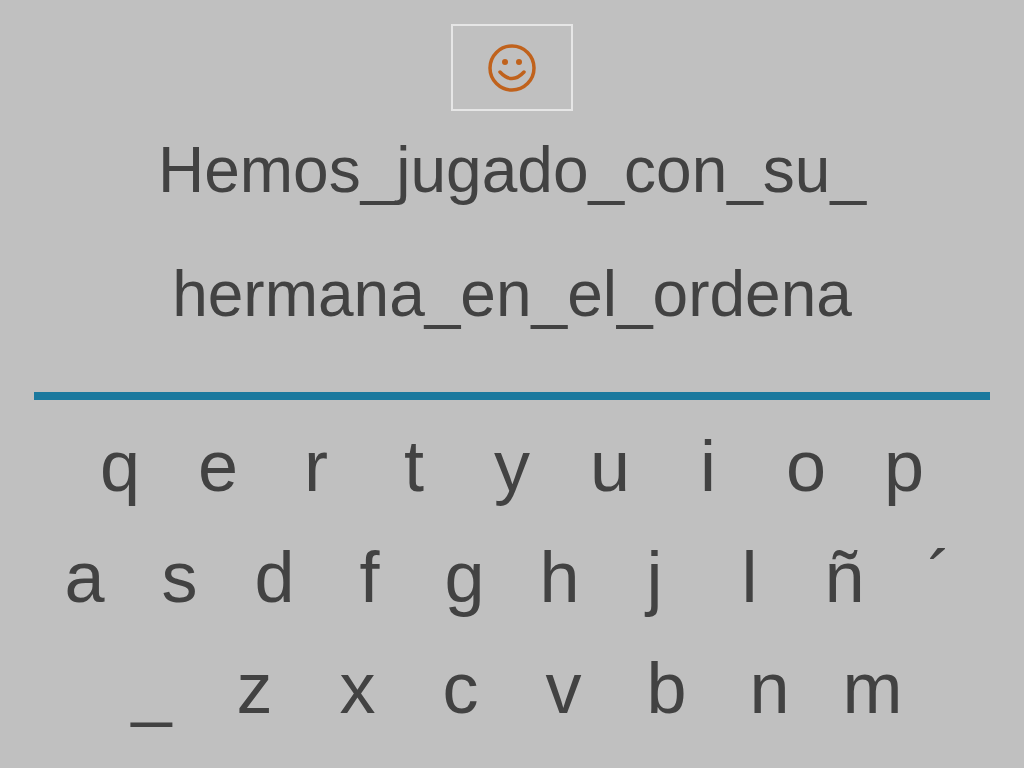 This screenshot has height=768, width=1024. Describe the element at coordinates (904, 465) in the screenshot. I see `letter-key: p` at that location.